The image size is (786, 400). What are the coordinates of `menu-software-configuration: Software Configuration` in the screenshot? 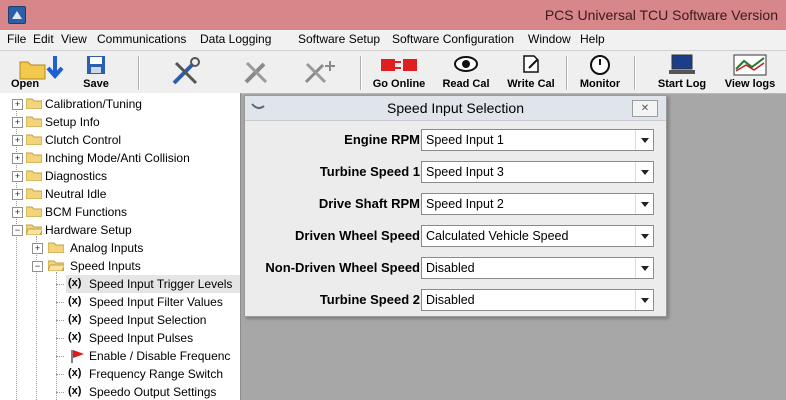 It's located at (453, 39).